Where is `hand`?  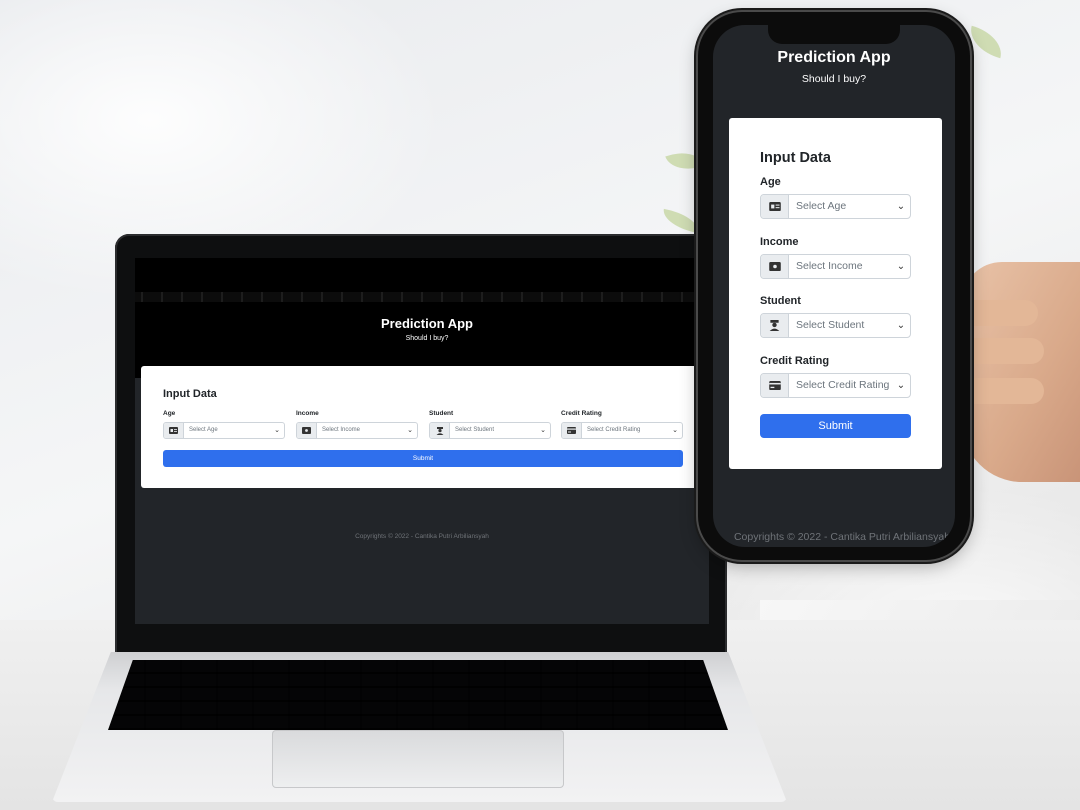 hand is located at coordinates (1021, 372).